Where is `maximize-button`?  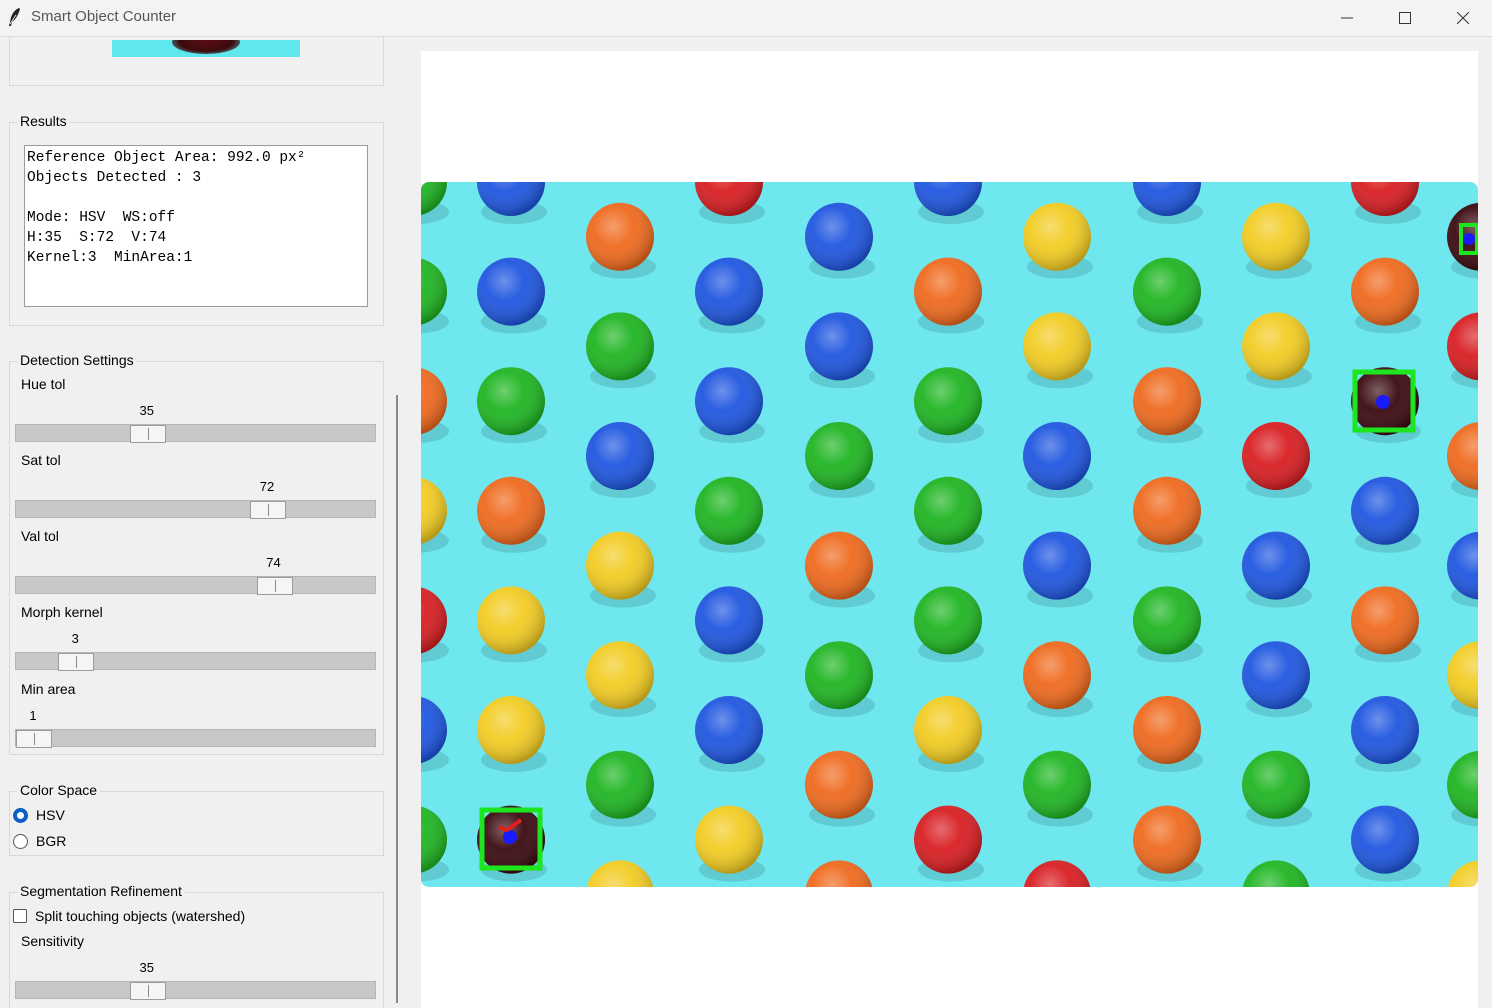 maximize-button is located at coordinates (1405, 18).